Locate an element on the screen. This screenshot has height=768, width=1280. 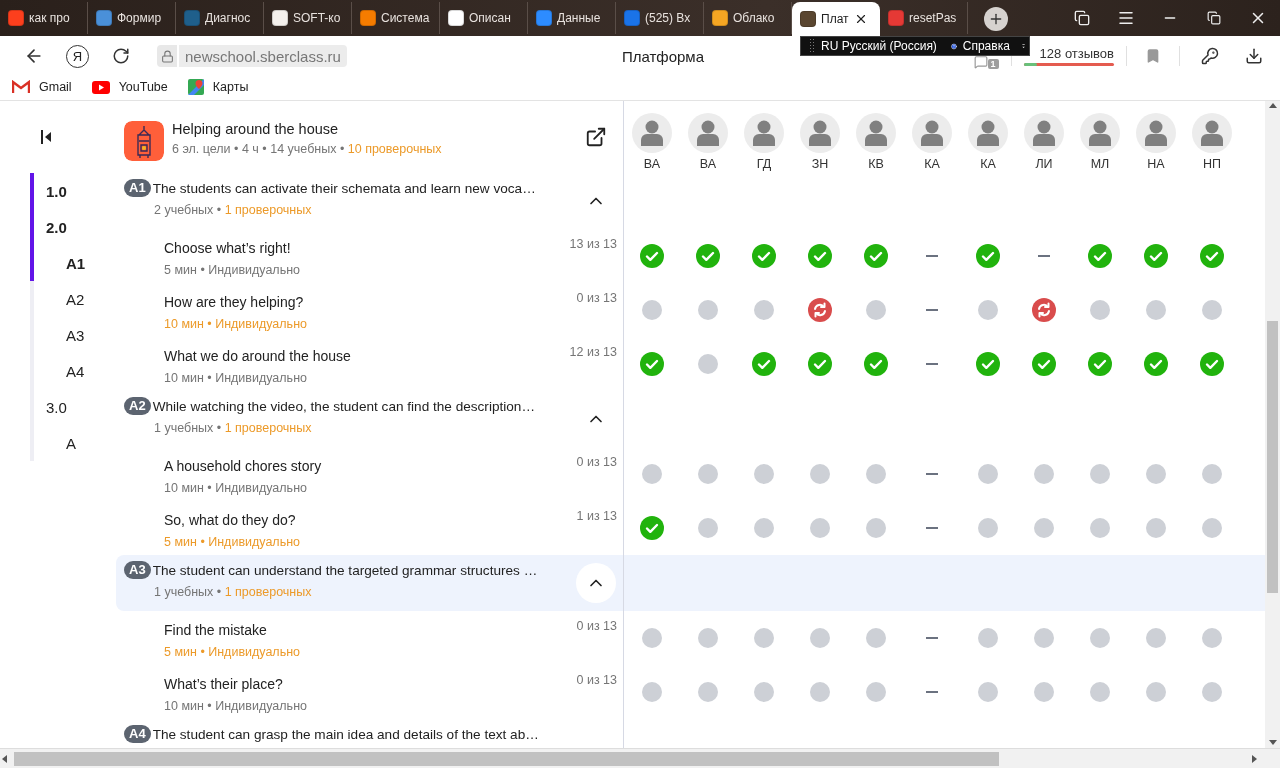
completion-count: 1 из 13 is located at coordinates (596, 516).